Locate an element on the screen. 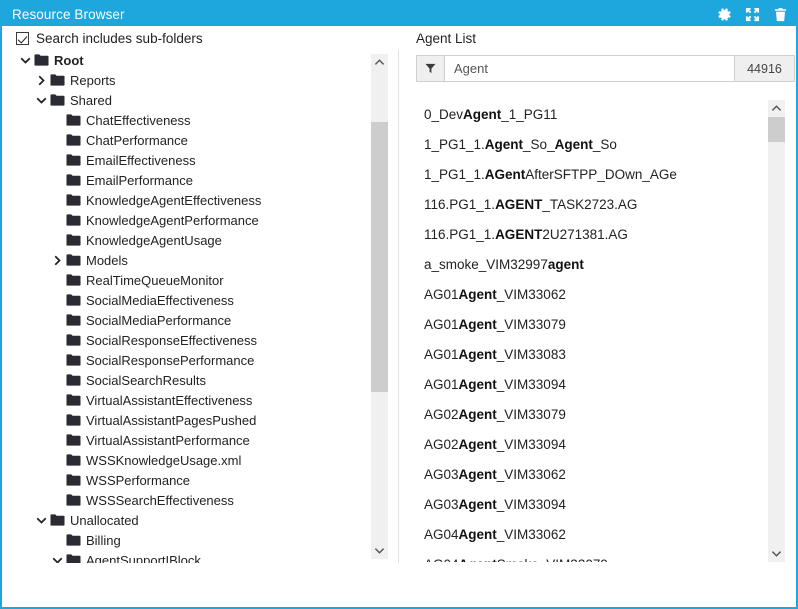 Image resolution: width=798 pixels, height=609 pixels. tree-node: Root is located at coordinates (184, 60).